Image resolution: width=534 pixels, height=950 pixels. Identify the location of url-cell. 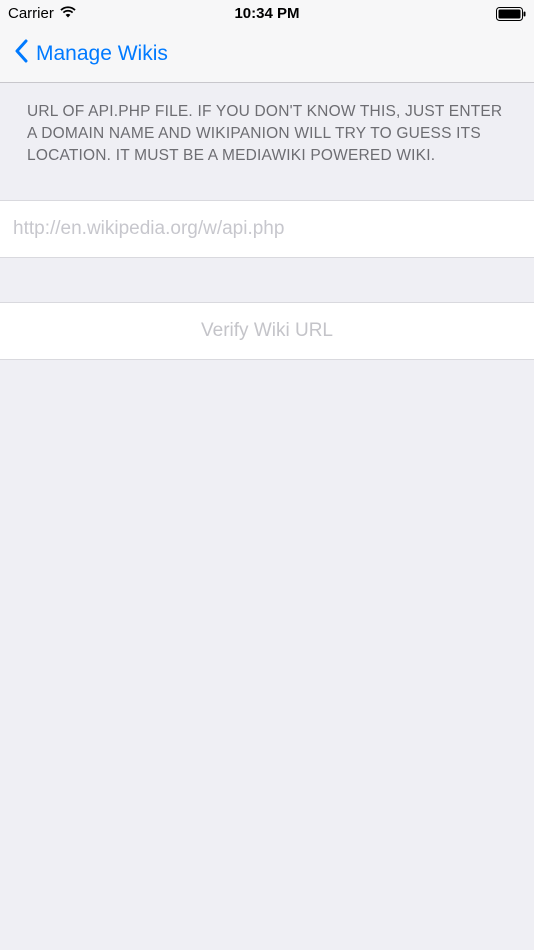
(267, 229).